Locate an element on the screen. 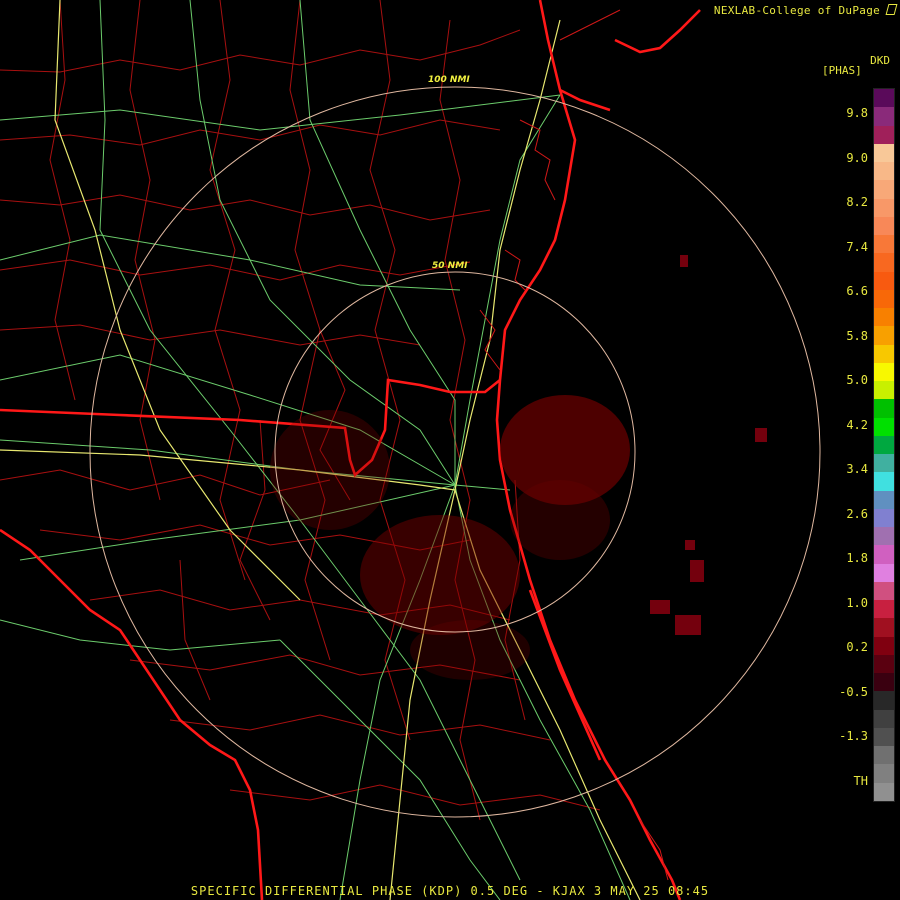  colorbar-tick-label: 0.2 is located at coordinates (857, 647).